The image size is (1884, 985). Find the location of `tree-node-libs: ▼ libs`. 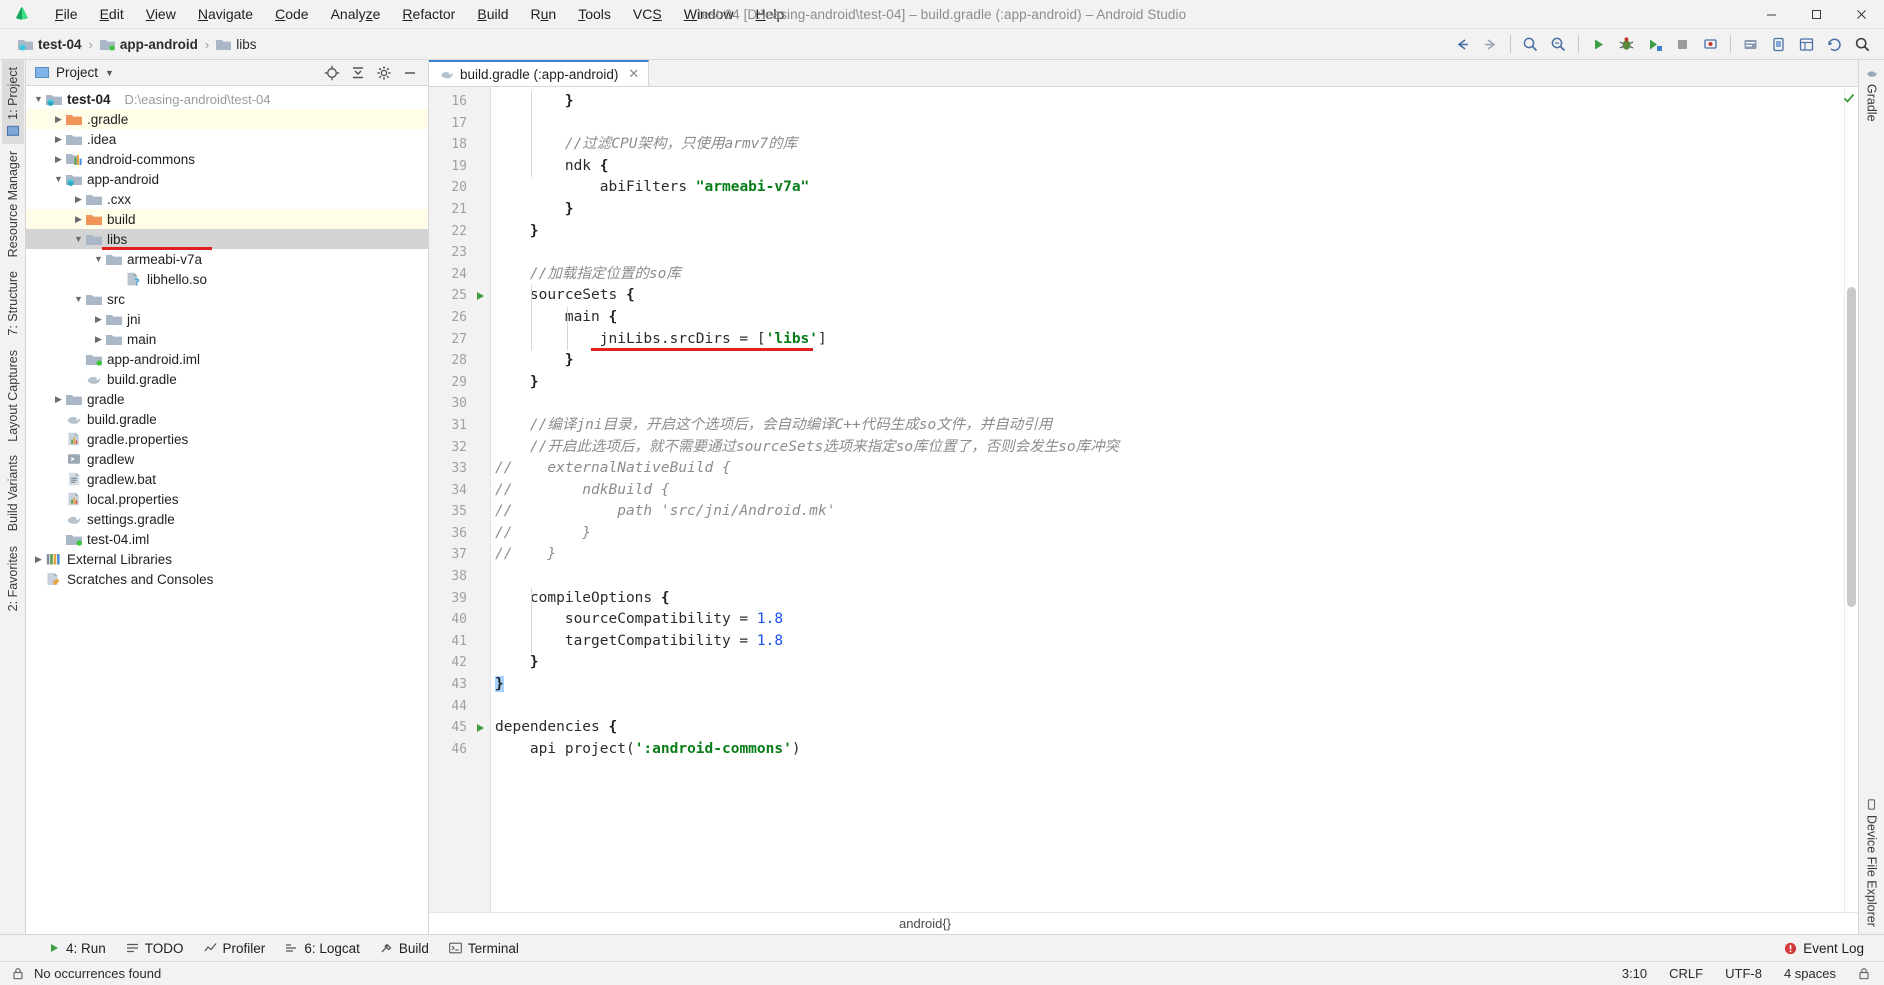

tree-node-libs: ▼ libs is located at coordinates (227, 239).